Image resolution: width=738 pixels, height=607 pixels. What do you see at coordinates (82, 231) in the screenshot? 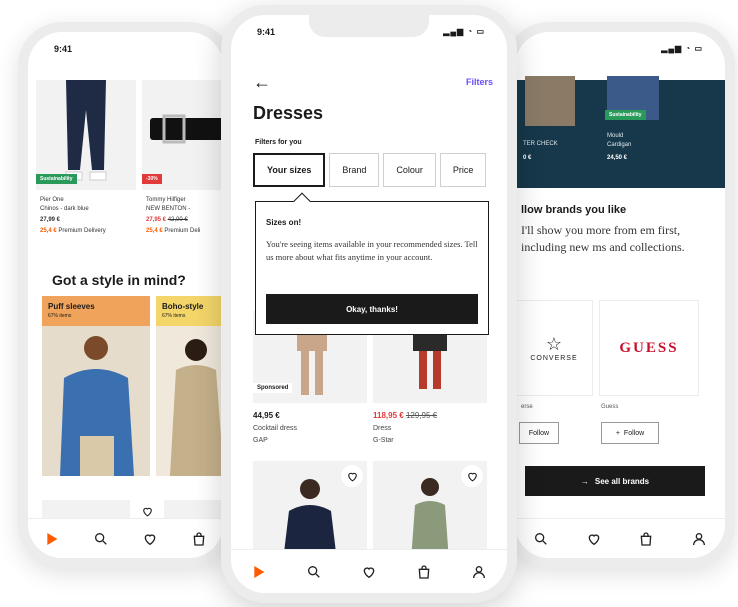
I see `promo-label: Premium Delivery` at bounding box center [82, 231].